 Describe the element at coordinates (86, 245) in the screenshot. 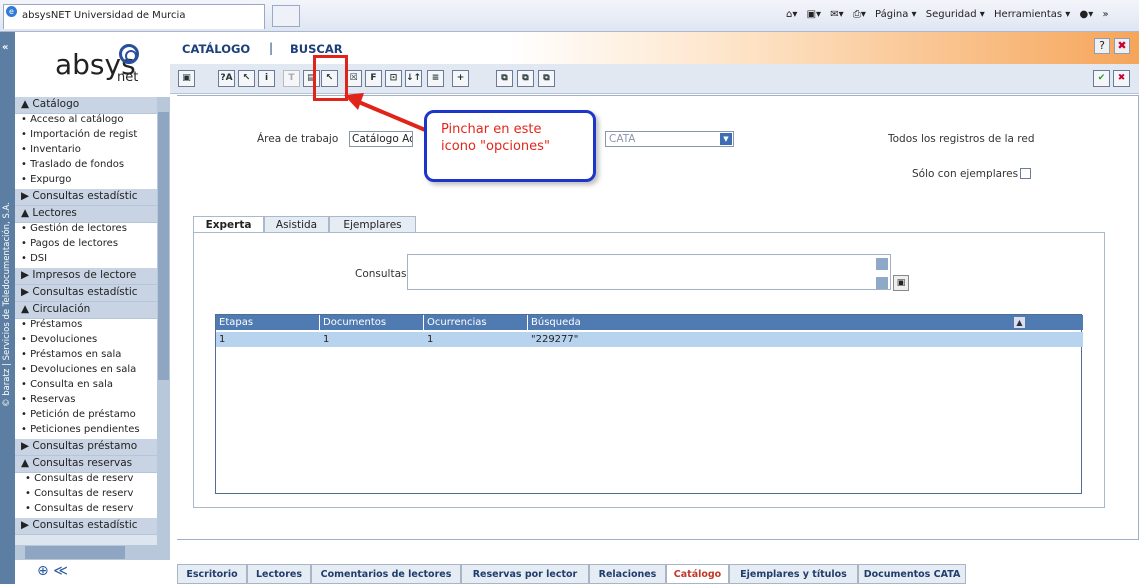

I see `sidebar-item: • Pagos de lectores` at that location.